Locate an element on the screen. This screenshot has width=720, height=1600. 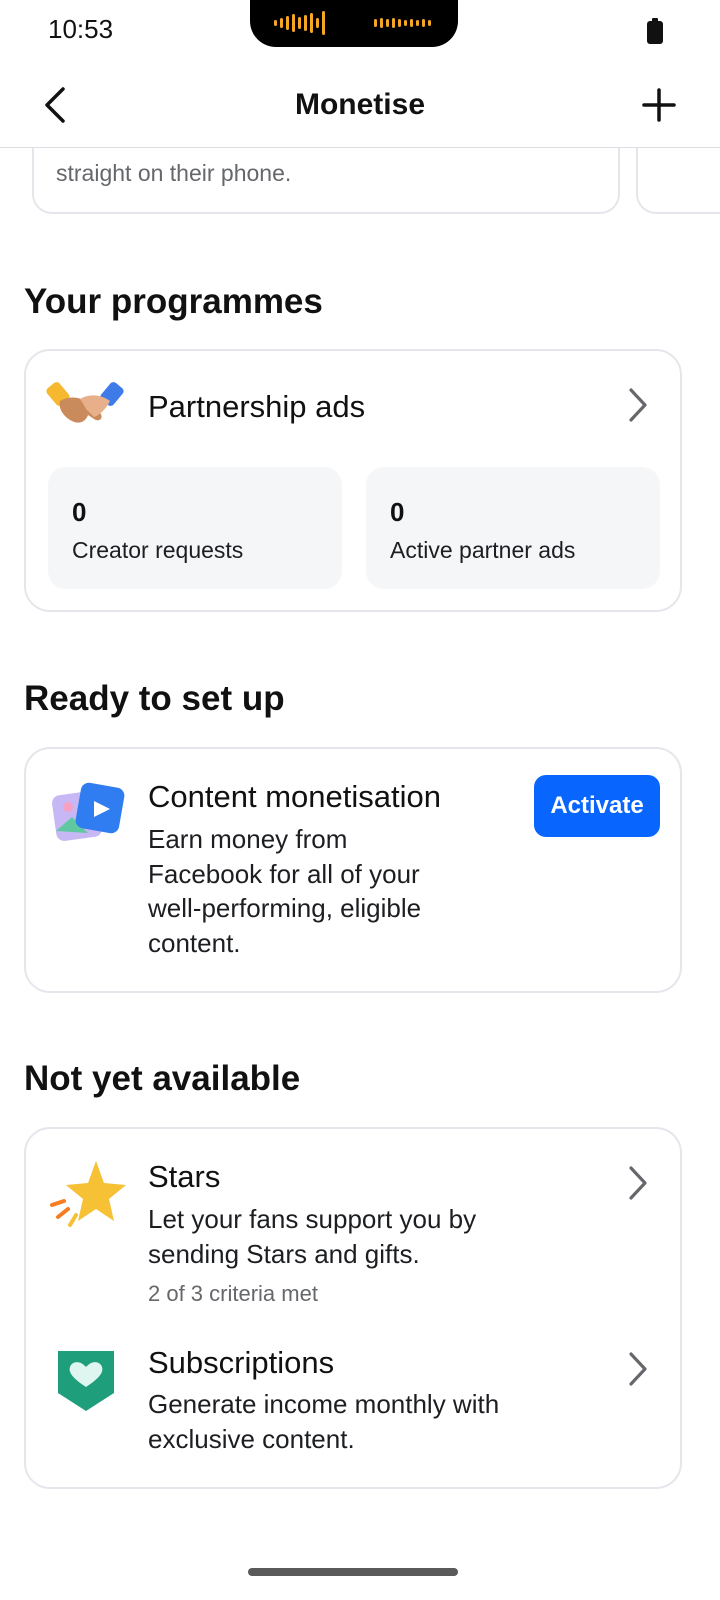
partnership-ads-chevron is located at coordinates (638, 405).